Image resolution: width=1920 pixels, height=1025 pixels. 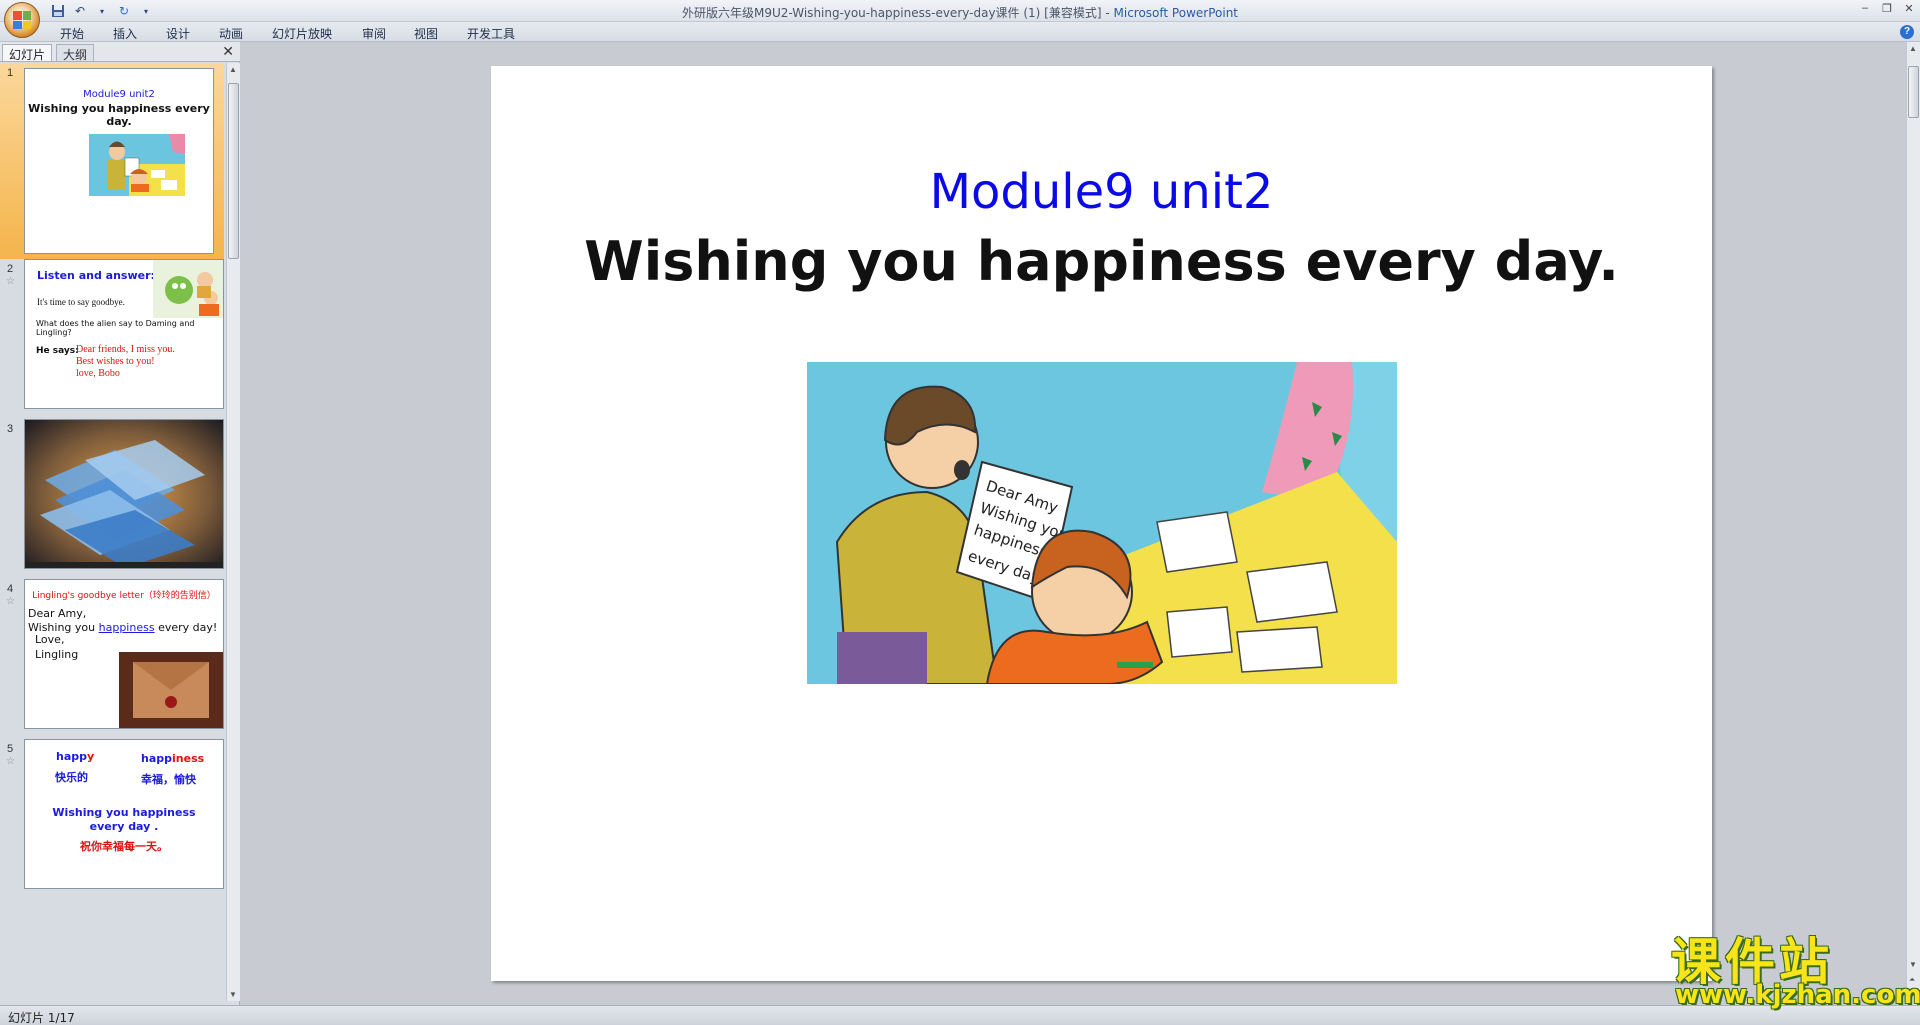 I want to click on thumbnail-scrollbar: ▲ ▼, so click(x=233, y=532).